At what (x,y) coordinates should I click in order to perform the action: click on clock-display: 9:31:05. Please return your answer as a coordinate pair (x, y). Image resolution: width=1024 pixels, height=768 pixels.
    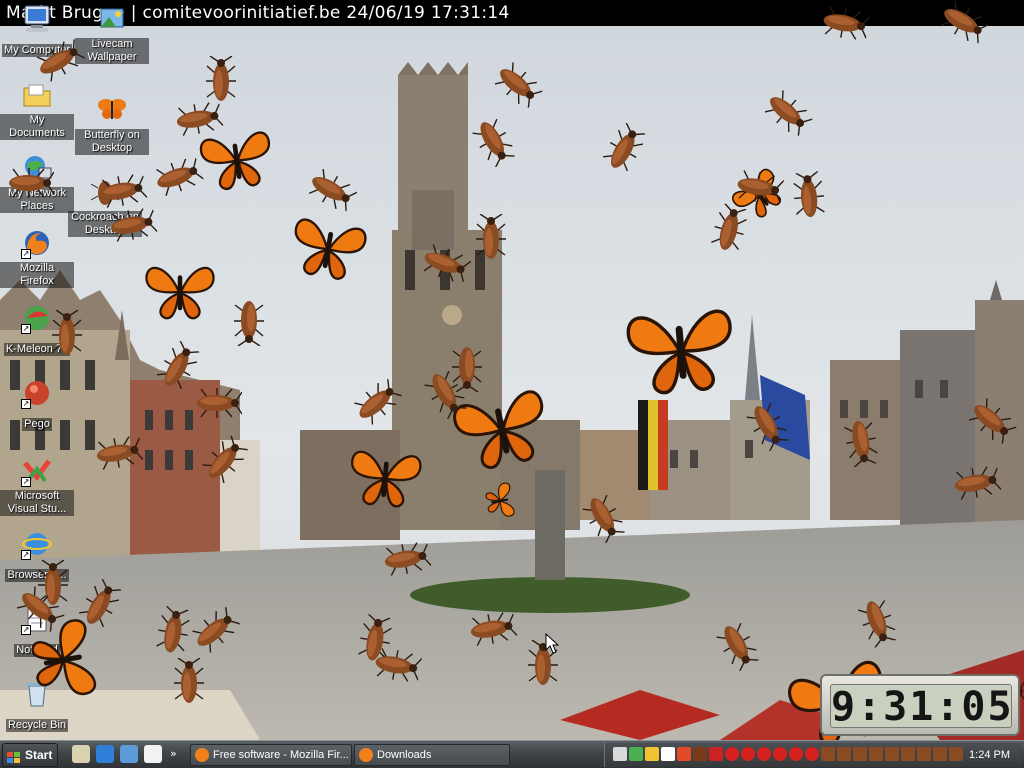
    Looking at the image, I should click on (922, 707).